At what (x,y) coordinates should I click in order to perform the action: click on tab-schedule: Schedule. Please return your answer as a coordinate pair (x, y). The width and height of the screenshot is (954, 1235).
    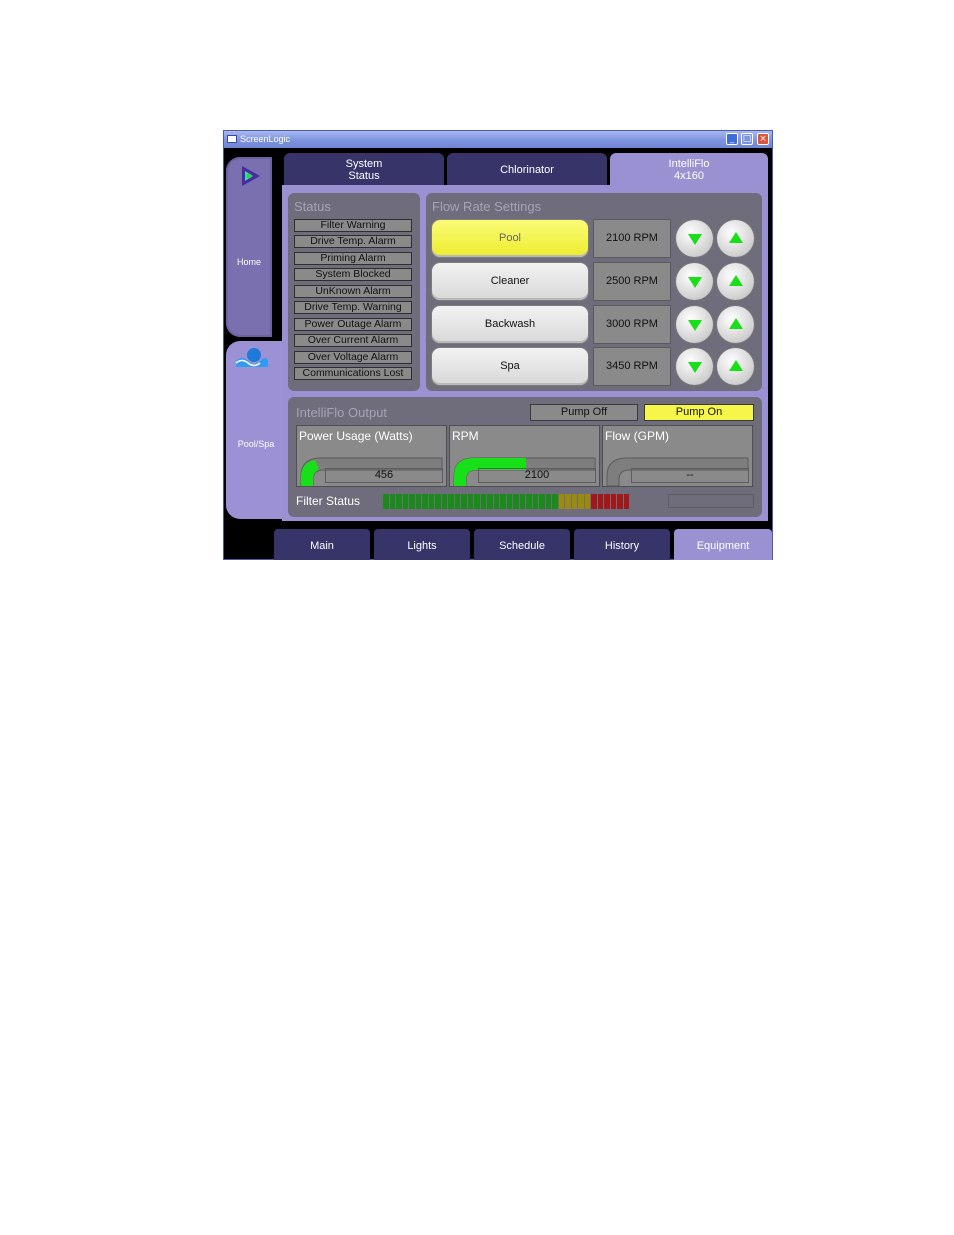
    Looking at the image, I should click on (522, 544).